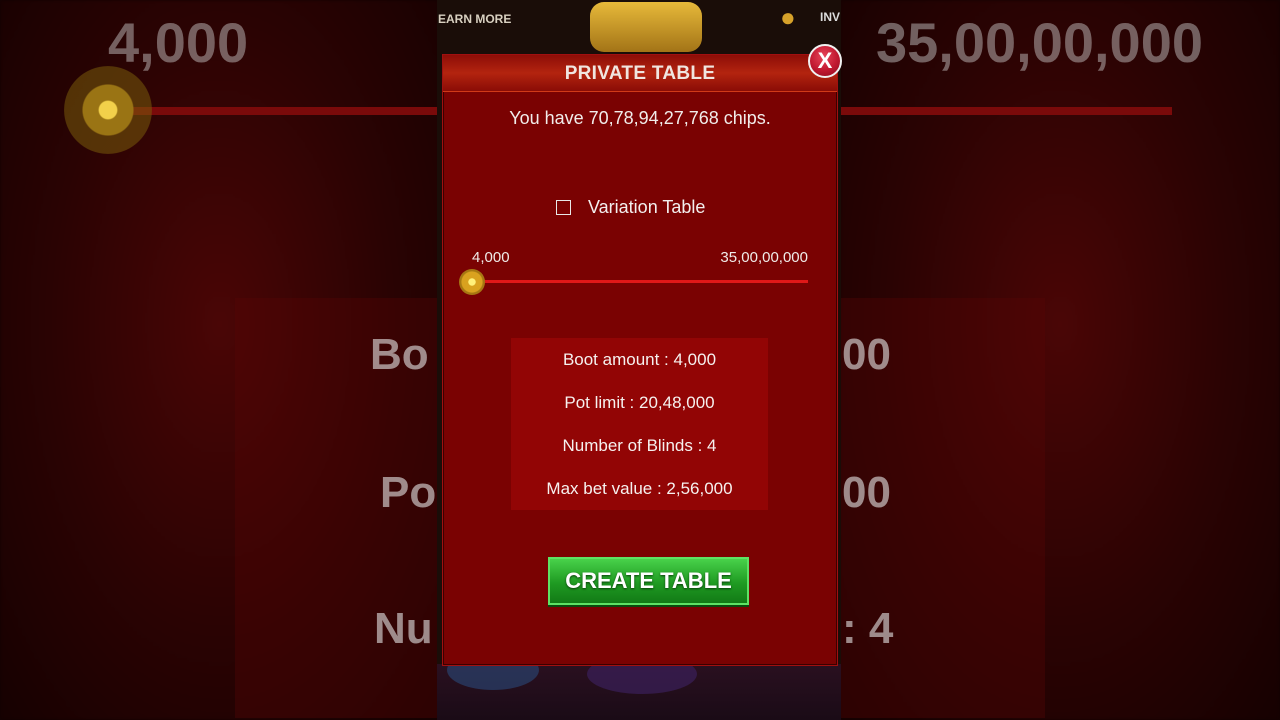  Describe the element at coordinates (108, 110) in the screenshot. I see `background-slider-knob` at that location.